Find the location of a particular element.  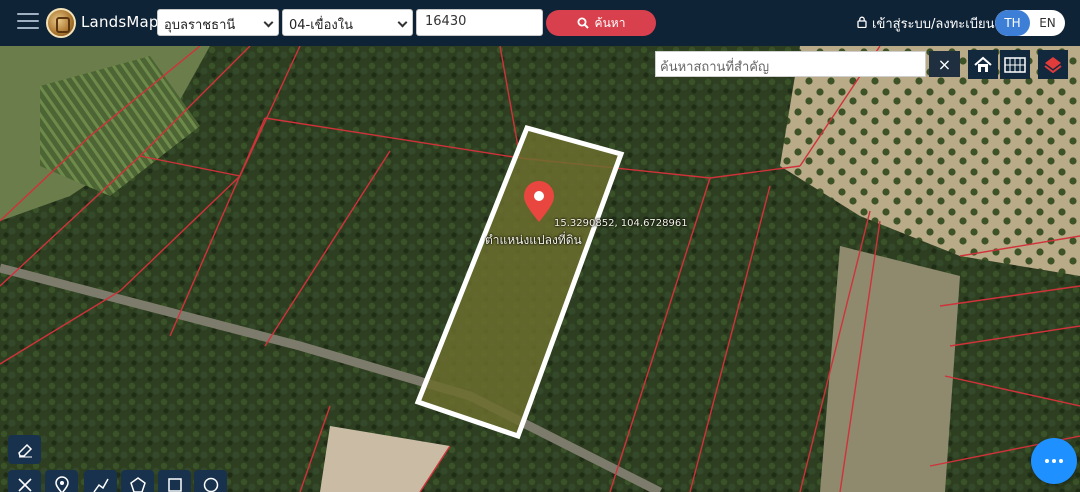

pin-tool is located at coordinates (61, 481).